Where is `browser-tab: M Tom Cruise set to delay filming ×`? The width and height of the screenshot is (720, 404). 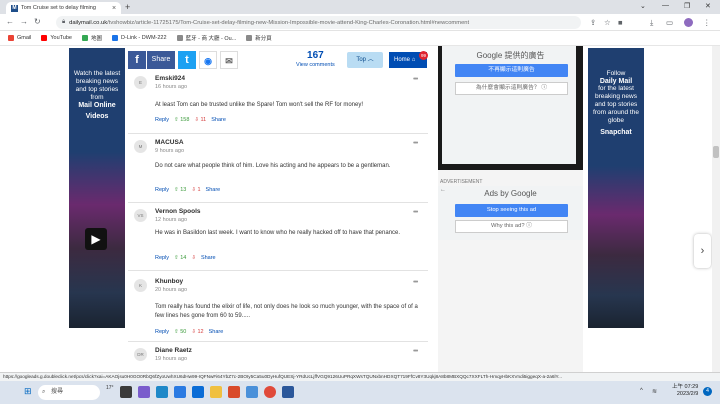
browser-tab: M Tom Cruise set to delay filming × is located at coordinates (63, 8).